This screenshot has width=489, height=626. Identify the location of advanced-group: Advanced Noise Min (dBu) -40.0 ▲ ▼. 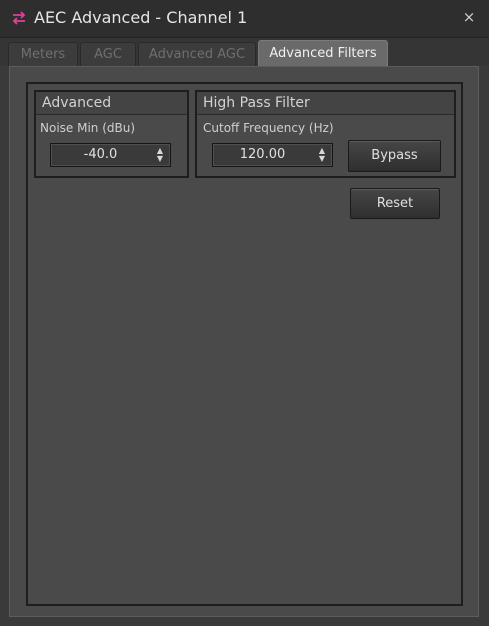
(111, 134).